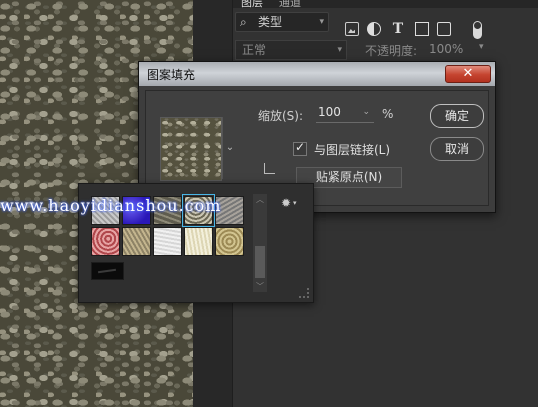 The width and height of the screenshot is (538, 407). I want to click on scale-value: 100, so click(329, 112).